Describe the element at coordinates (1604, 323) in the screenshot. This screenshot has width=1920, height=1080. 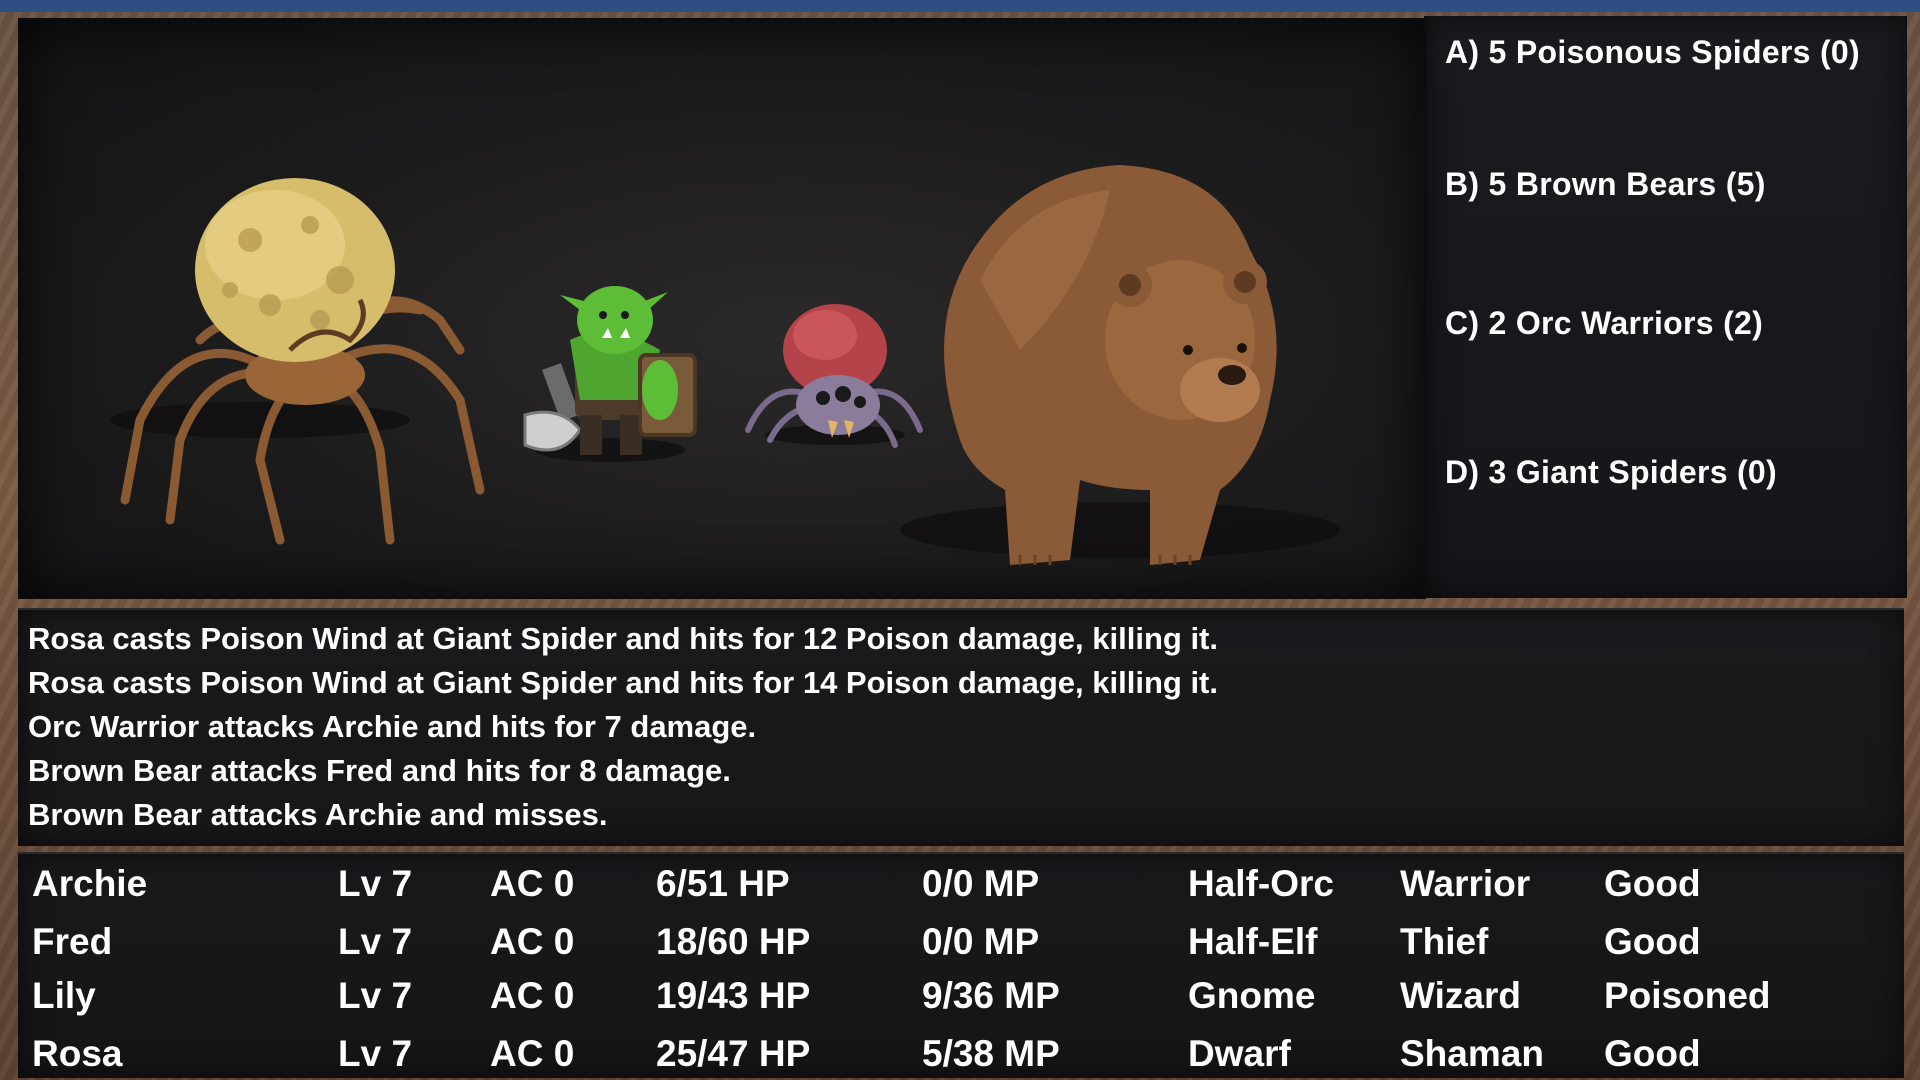
I see `enemy-group-c: C) 2 Orc Warriors (2)` at that location.